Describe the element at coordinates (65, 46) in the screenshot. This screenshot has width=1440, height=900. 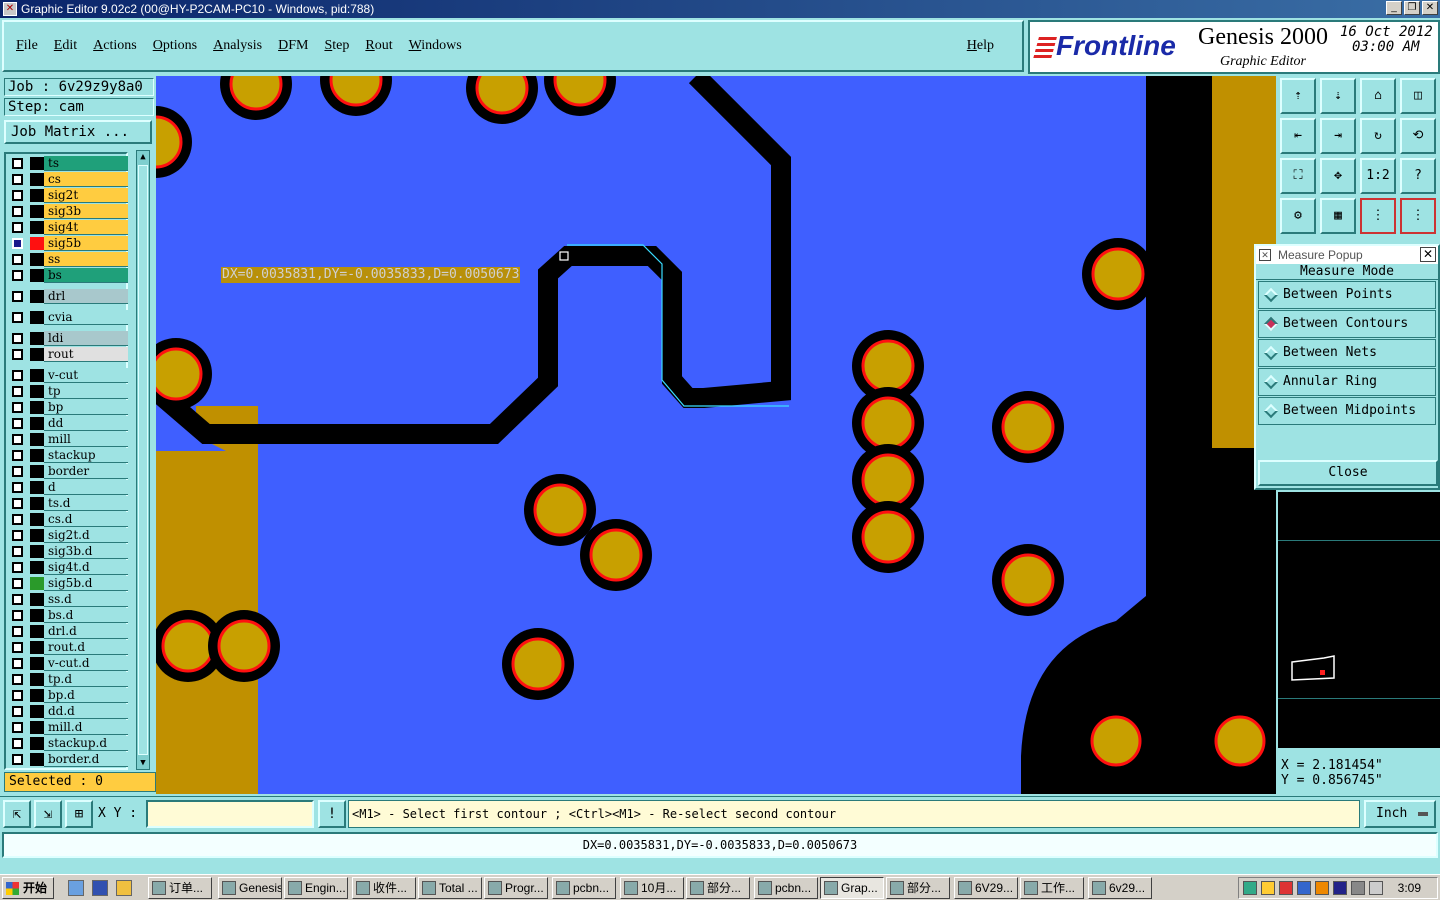
I see `menu-edit: Edit` at that location.